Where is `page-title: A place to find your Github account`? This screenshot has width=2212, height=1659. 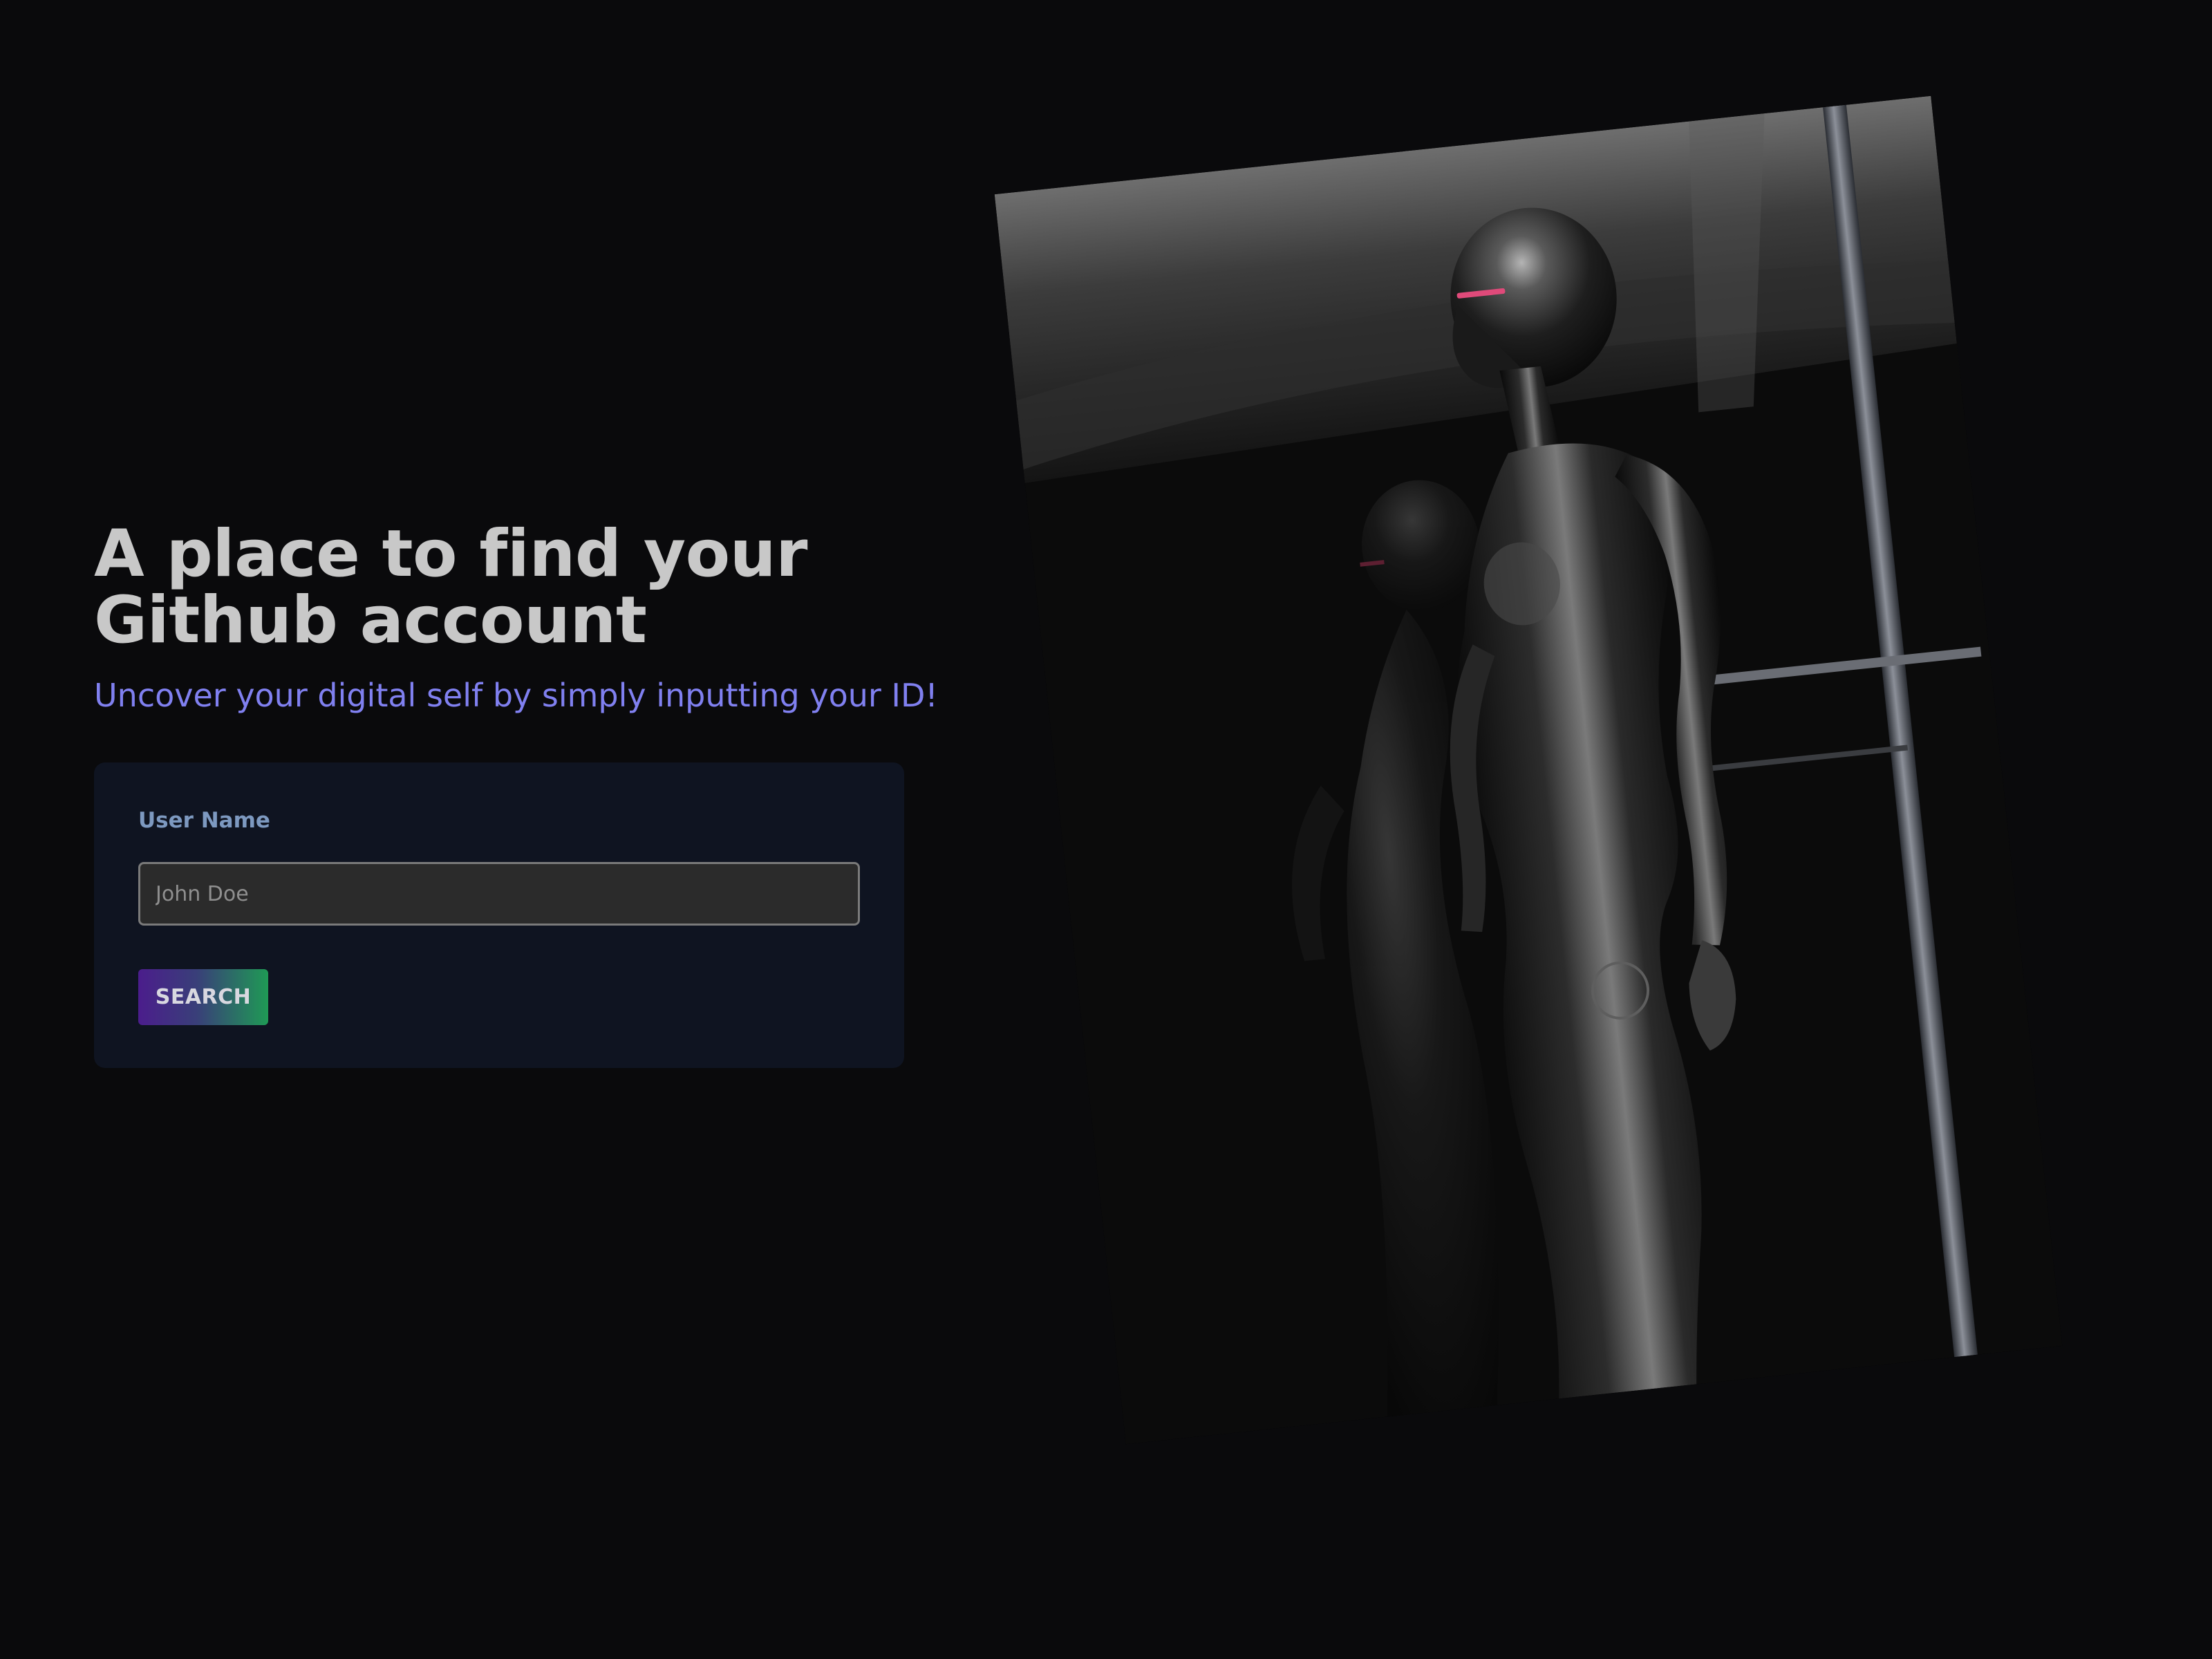
page-title: A place to find your Github account is located at coordinates (509, 588).